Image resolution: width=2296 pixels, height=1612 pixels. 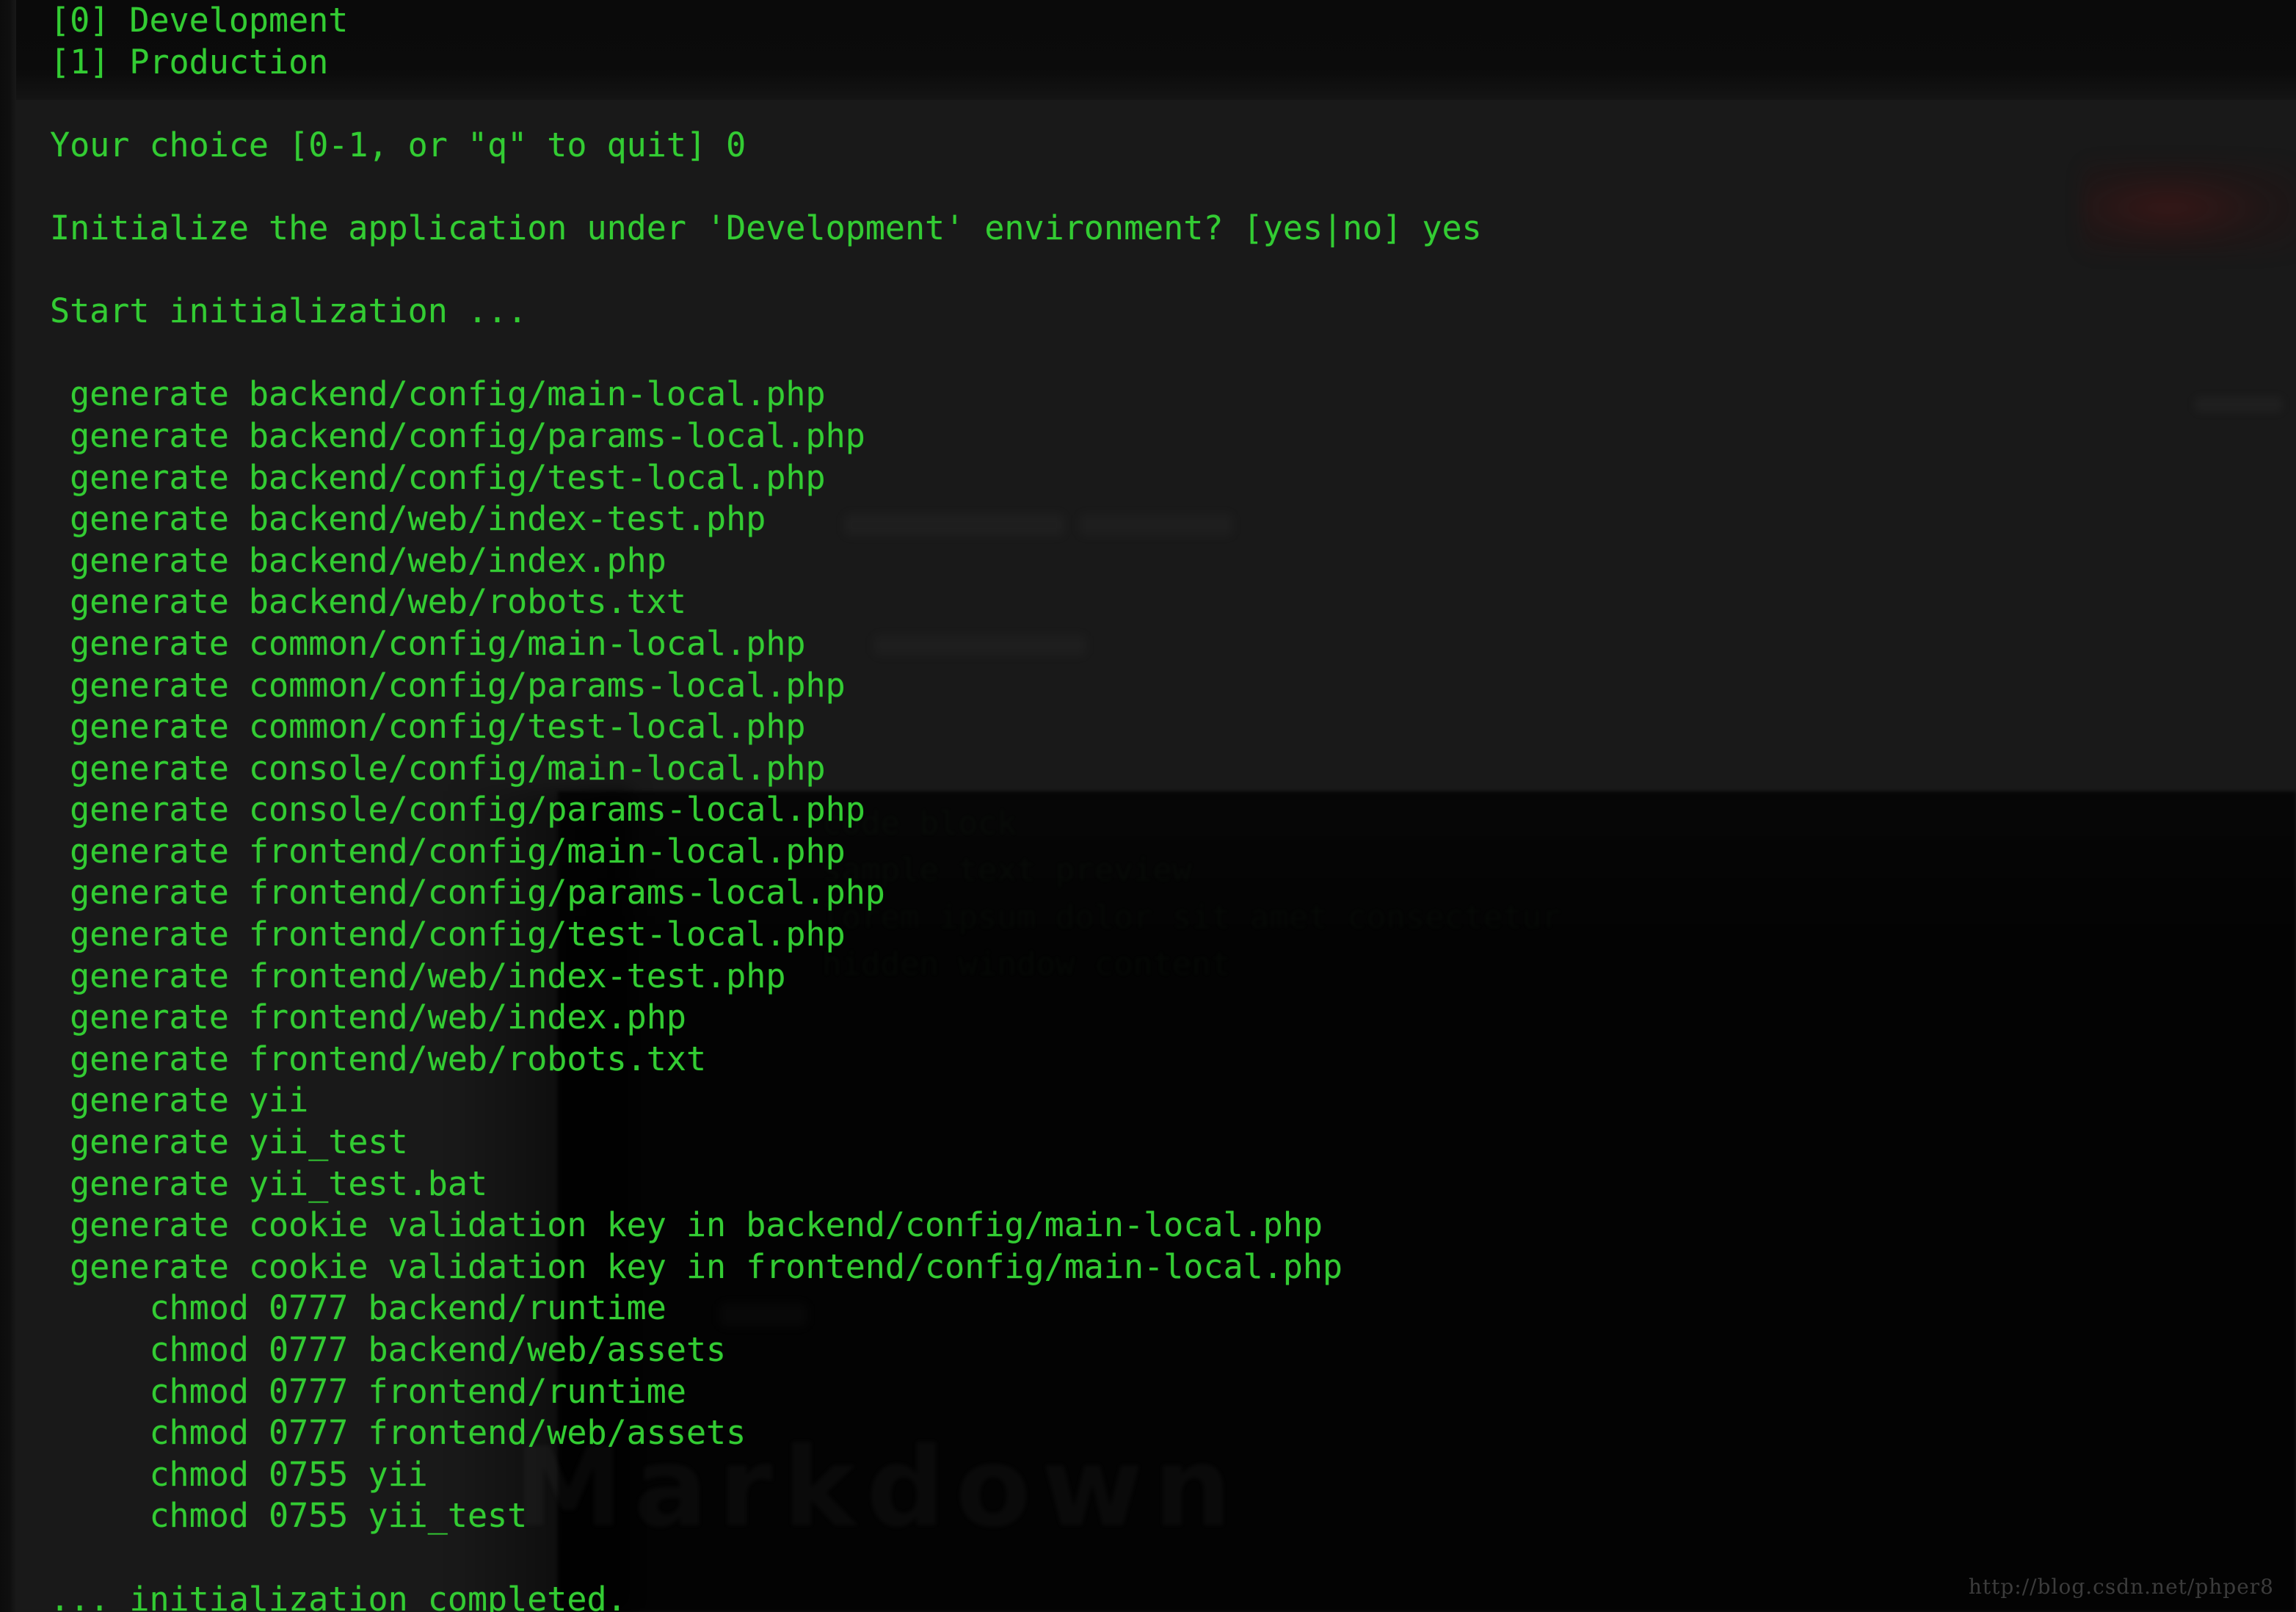 What do you see at coordinates (368, 602) in the screenshot?
I see `terminal-line: generate backend/web/robots.txt` at bounding box center [368, 602].